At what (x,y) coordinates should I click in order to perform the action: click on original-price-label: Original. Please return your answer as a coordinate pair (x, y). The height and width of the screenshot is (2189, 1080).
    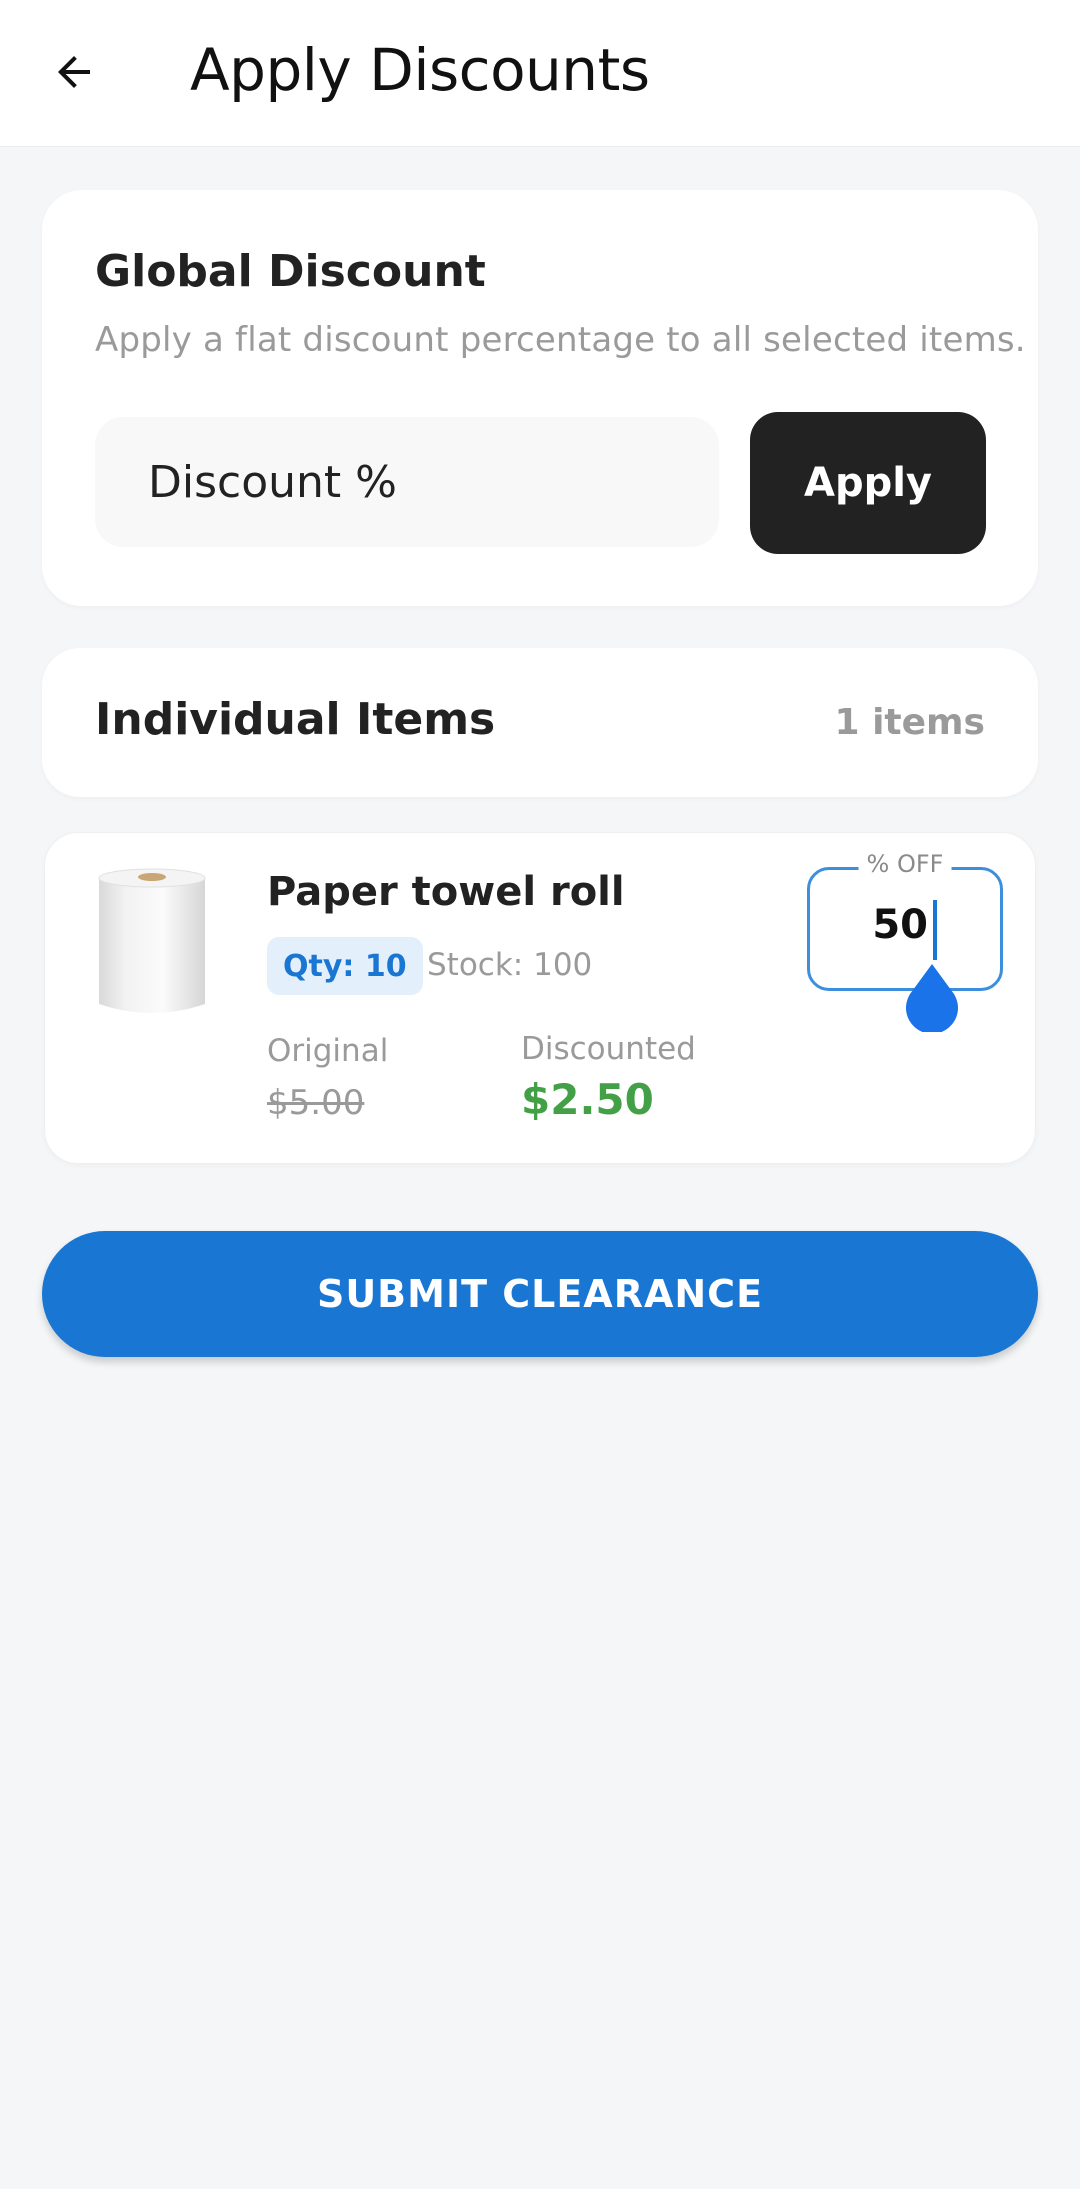
    Looking at the image, I should click on (328, 1051).